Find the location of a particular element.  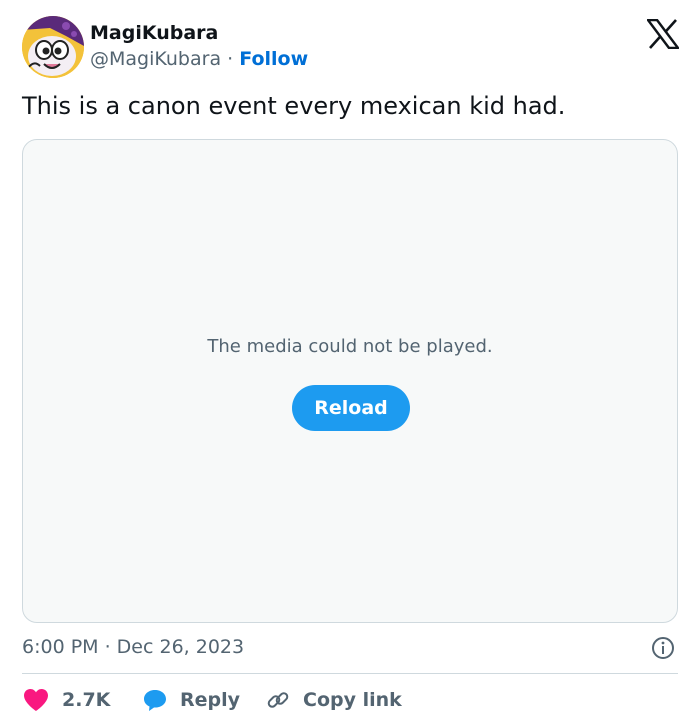

x-logo-icon is located at coordinates (663, 34).